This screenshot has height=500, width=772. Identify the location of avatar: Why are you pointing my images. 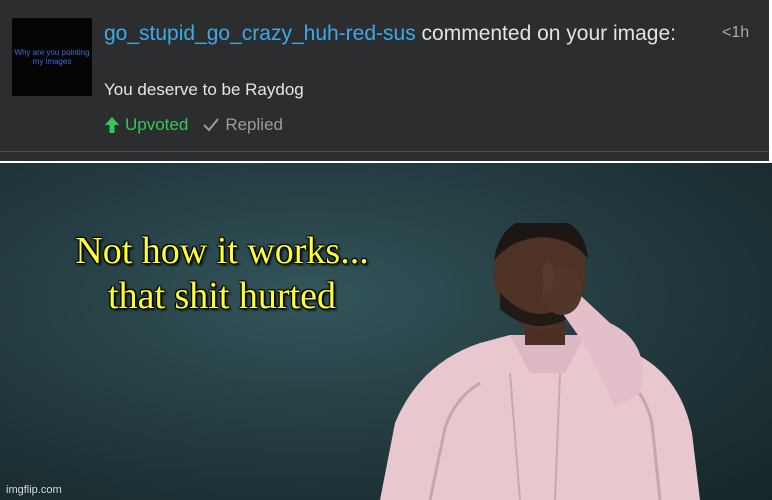
(52, 57).